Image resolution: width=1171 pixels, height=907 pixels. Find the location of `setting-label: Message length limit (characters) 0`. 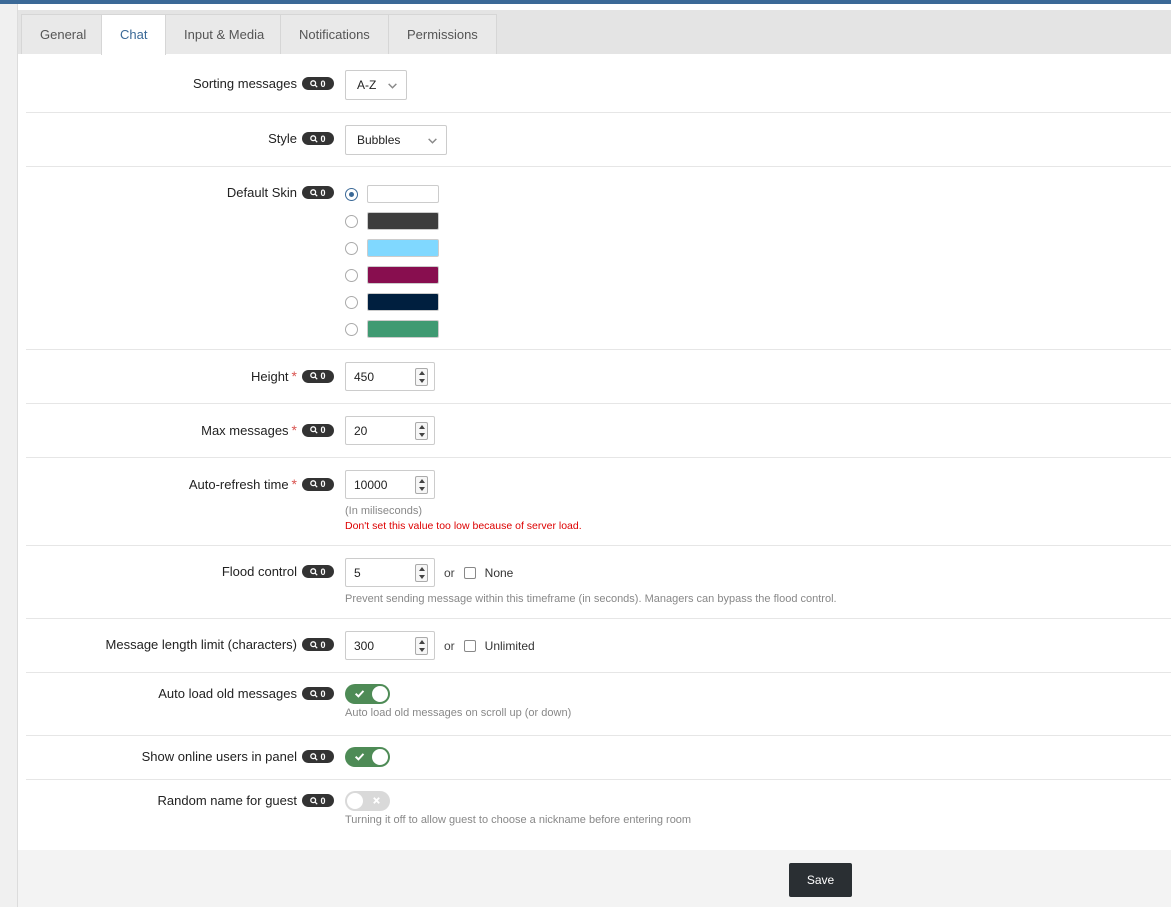

setting-label: Message length limit (characters) 0 is located at coordinates (220, 644).